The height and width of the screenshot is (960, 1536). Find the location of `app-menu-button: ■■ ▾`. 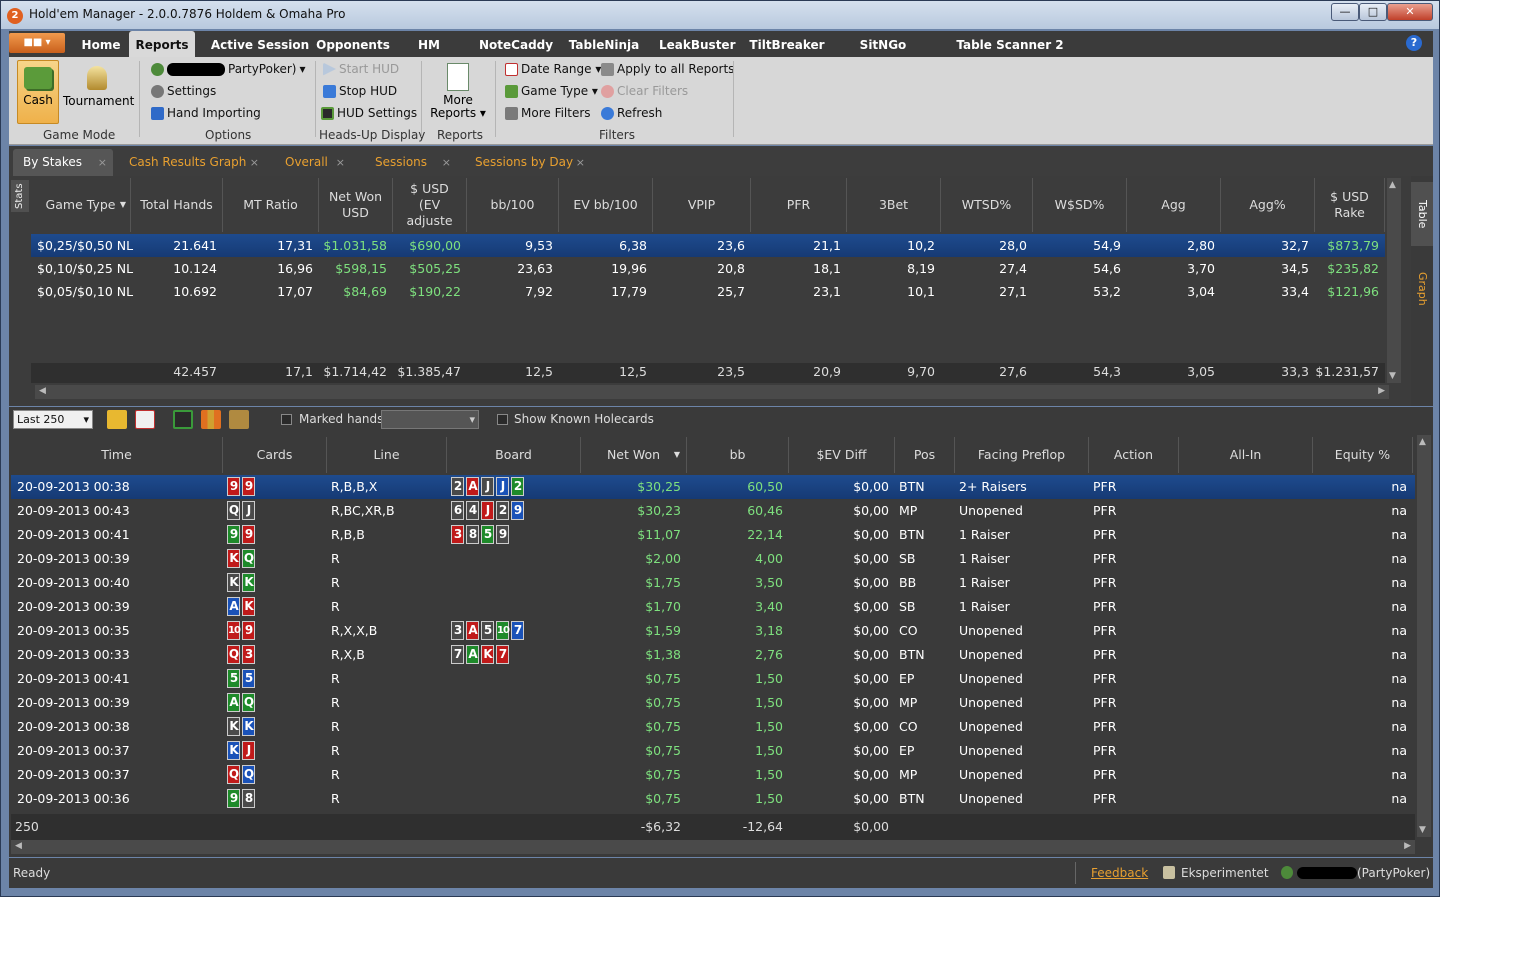

app-menu-button: ■■ ▾ is located at coordinates (37, 43).